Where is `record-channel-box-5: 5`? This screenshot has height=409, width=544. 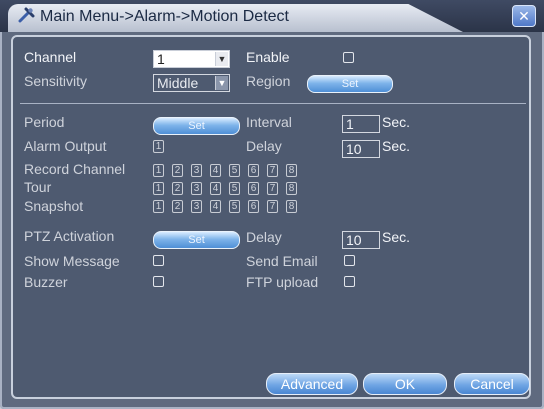 record-channel-box-5: 5 is located at coordinates (234, 170).